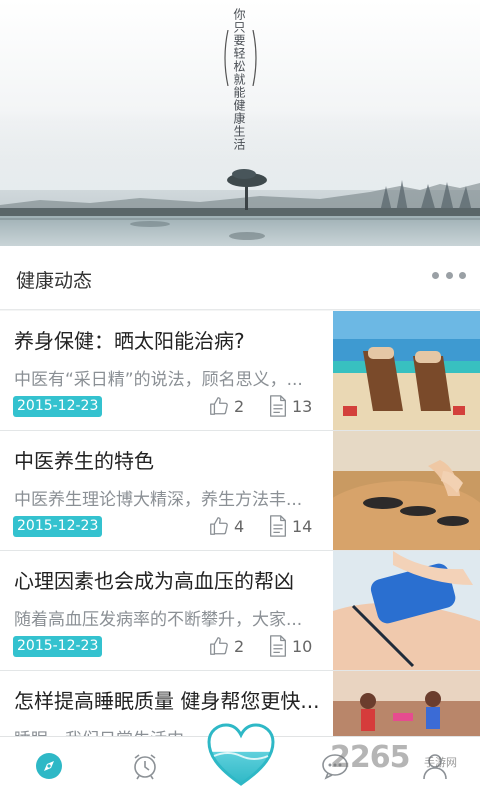 This screenshot has width=480, height=800. I want to click on compass-icon, so click(49, 766).